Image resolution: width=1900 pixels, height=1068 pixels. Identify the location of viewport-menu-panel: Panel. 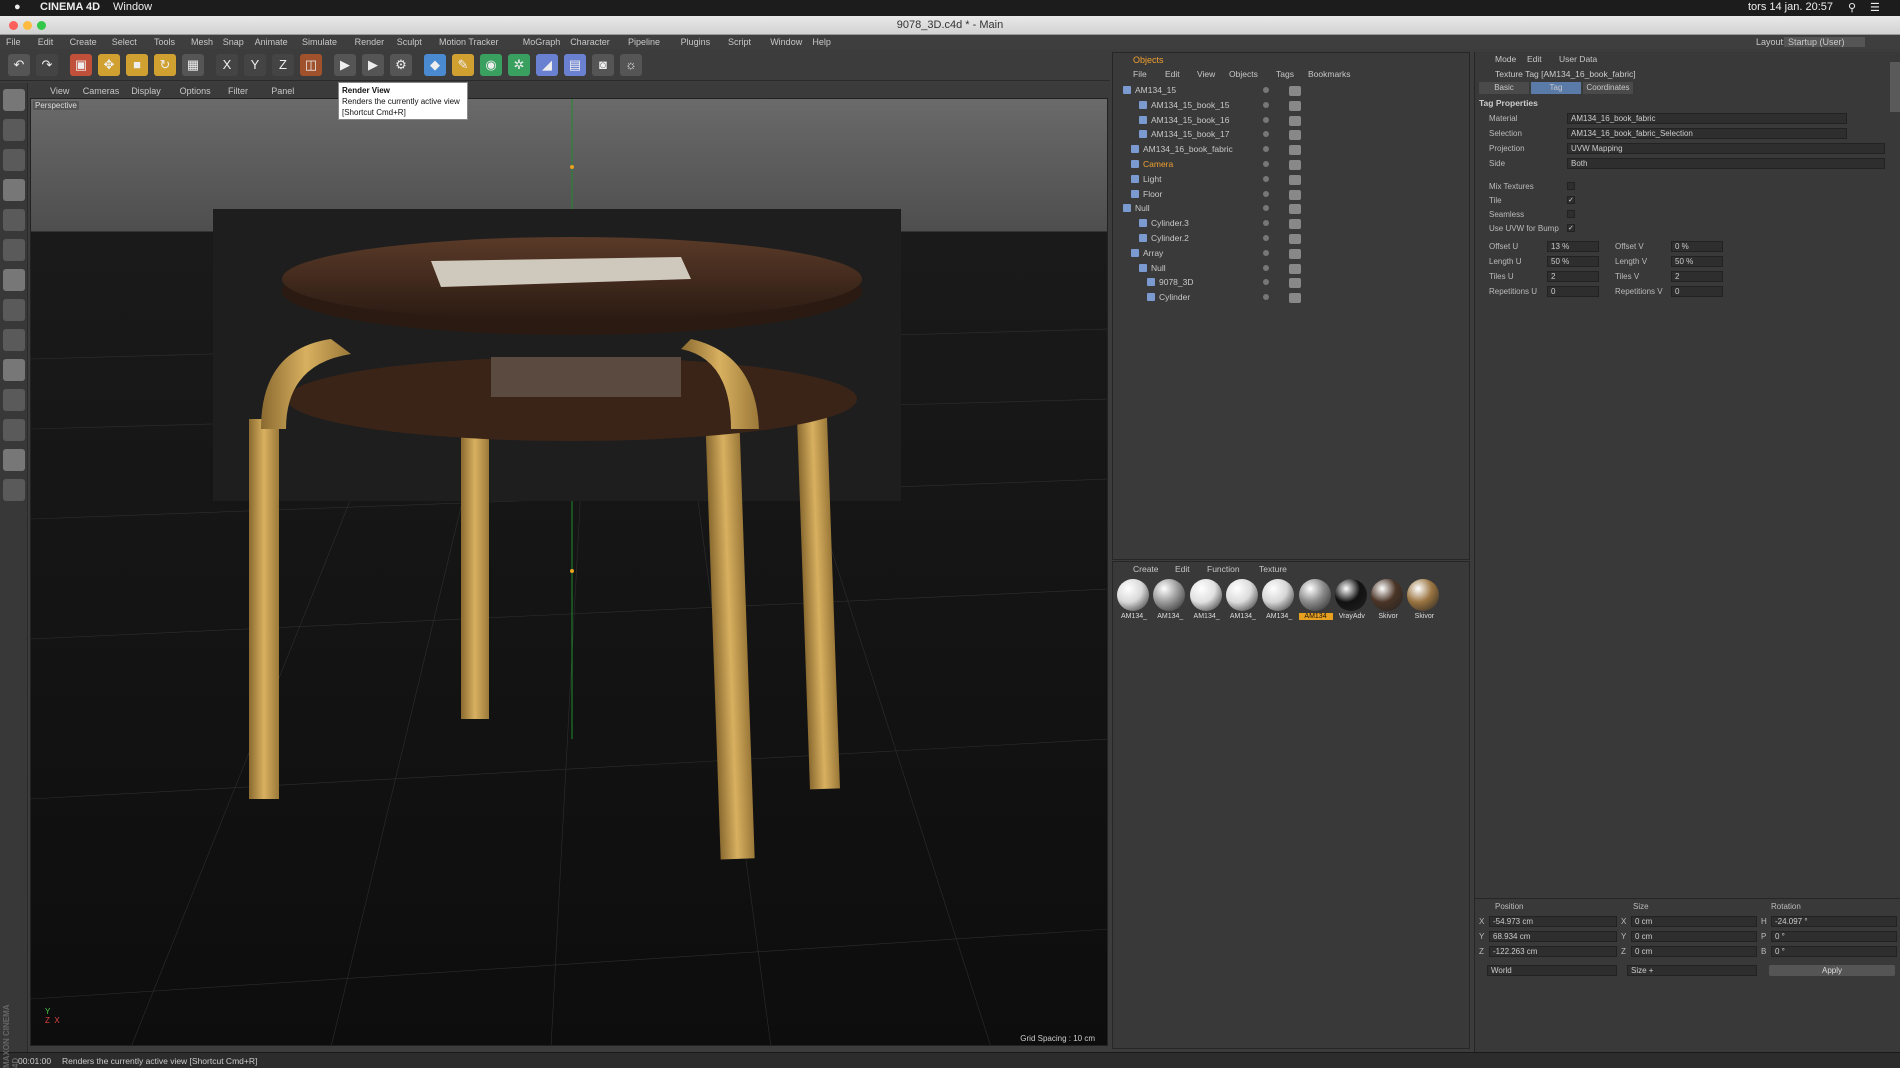
(282, 91).